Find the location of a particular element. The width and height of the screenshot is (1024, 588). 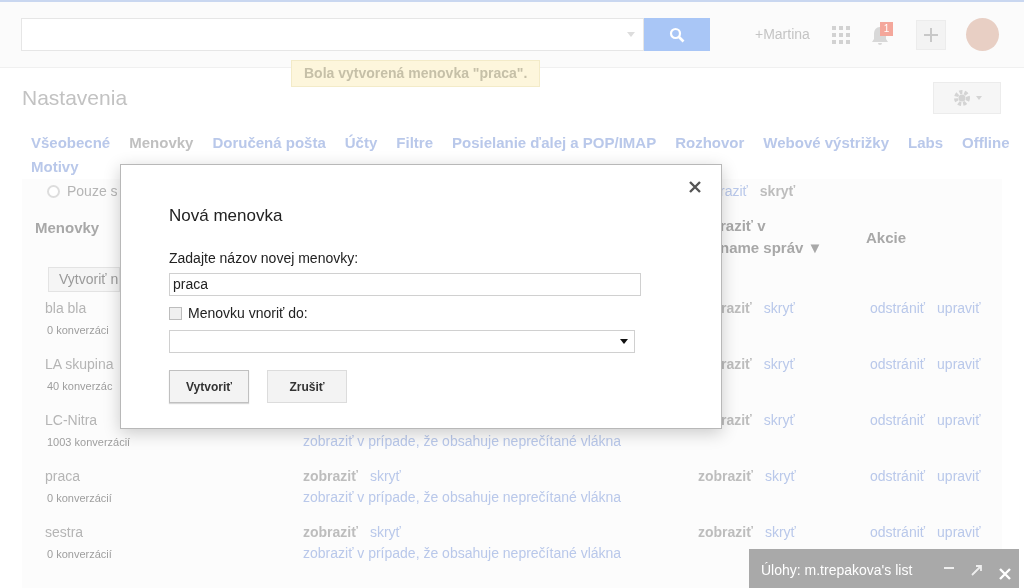

search-icon is located at coordinates (677, 34).